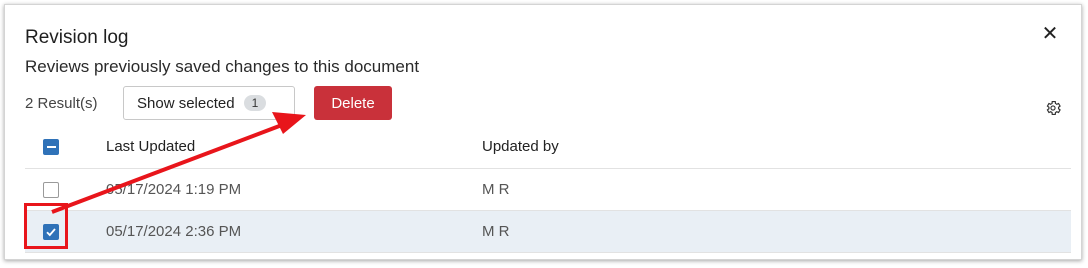 The image size is (1088, 268). What do you see at coordinates (1050, 34) in the screenshot?
I see `close-icon: ✕` at bounding box center [1050, 34].